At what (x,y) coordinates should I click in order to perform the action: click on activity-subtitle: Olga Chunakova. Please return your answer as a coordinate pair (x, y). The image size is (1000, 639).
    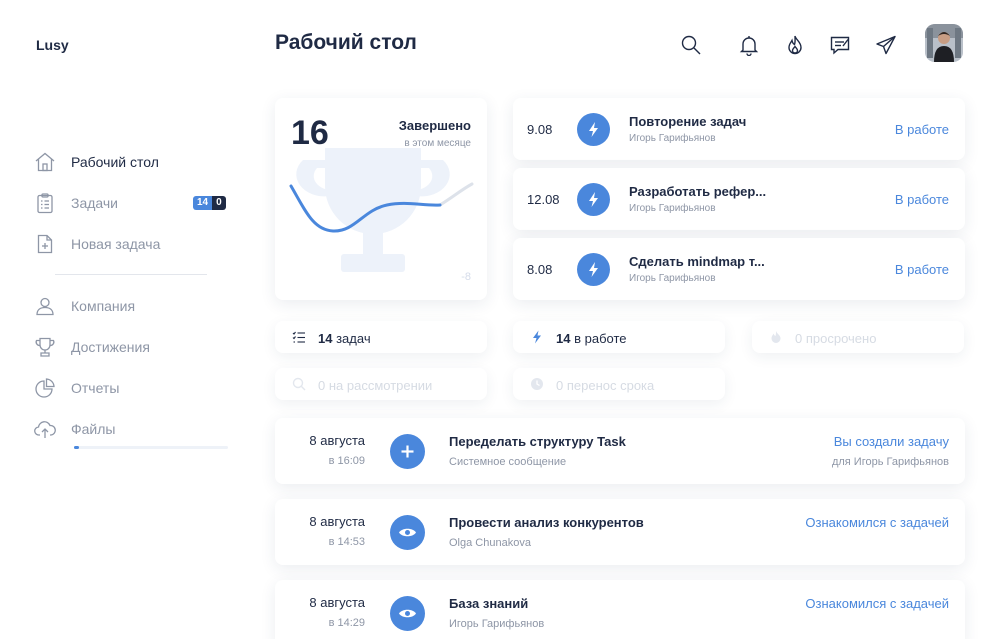
    Looking at the image, I should click on (490, 543).